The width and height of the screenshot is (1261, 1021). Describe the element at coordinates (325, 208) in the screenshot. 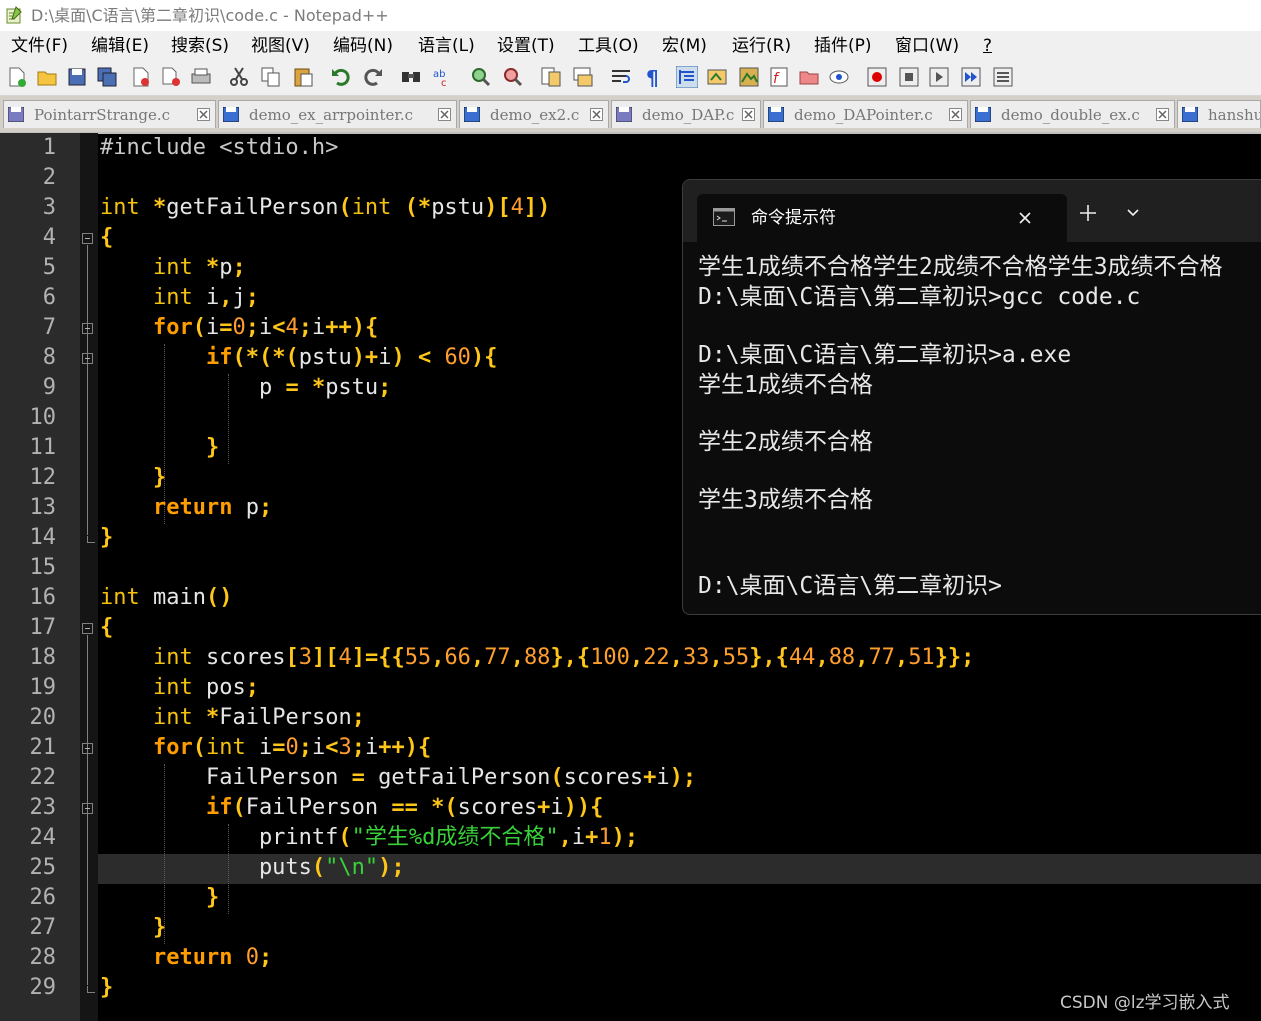

I see `code-line: int *getFailPerson(int (*pstu)[4])` at that location.